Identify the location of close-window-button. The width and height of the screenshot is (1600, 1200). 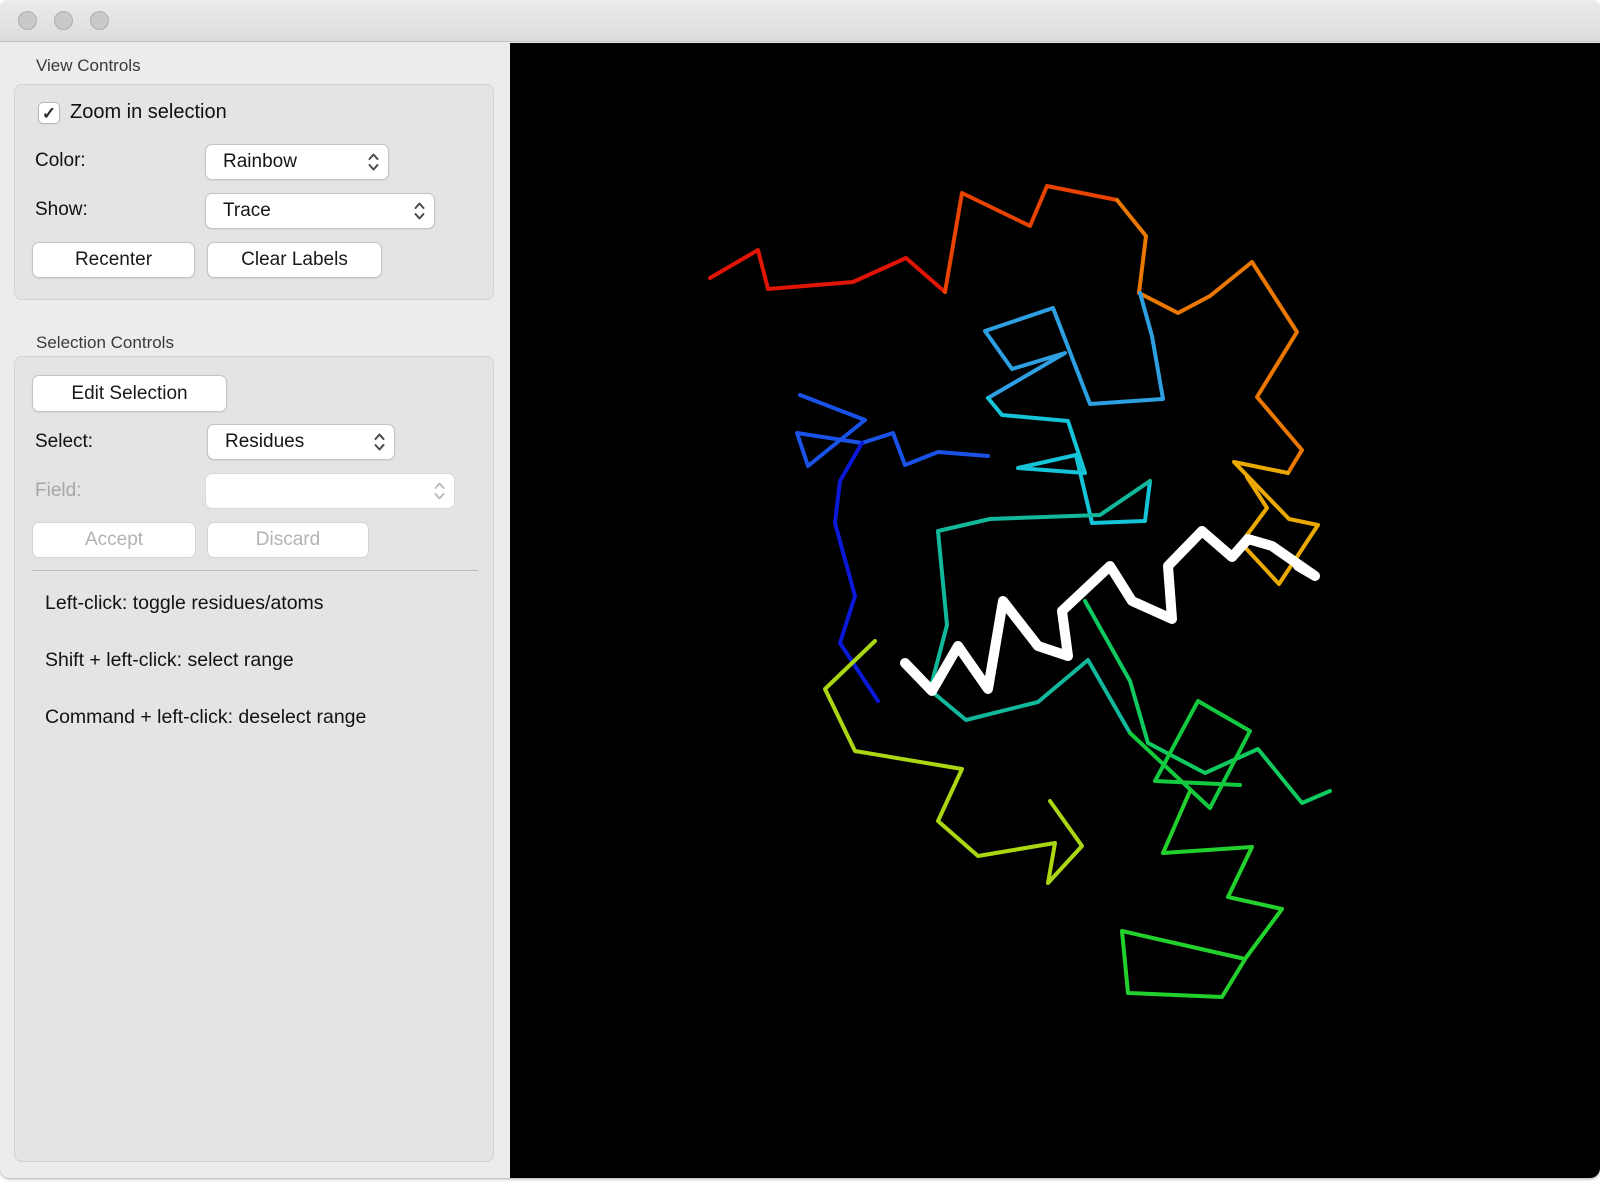
(27, 20).